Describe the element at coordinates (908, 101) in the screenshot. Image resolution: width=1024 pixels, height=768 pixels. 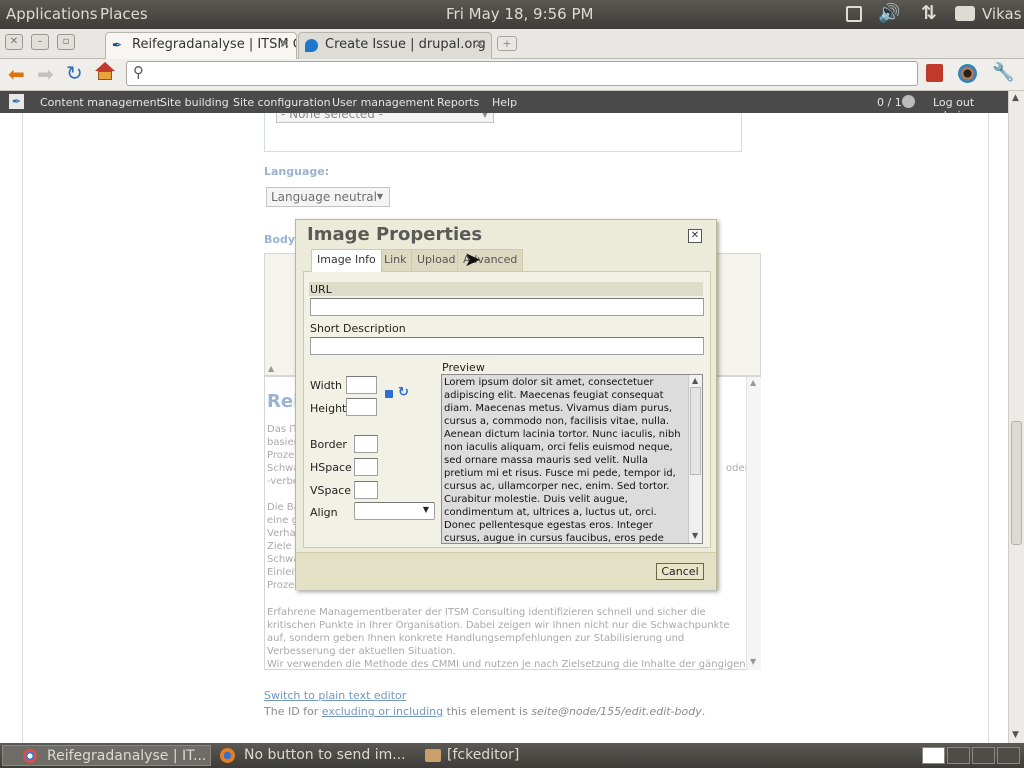
I see `users-icon` at that location.